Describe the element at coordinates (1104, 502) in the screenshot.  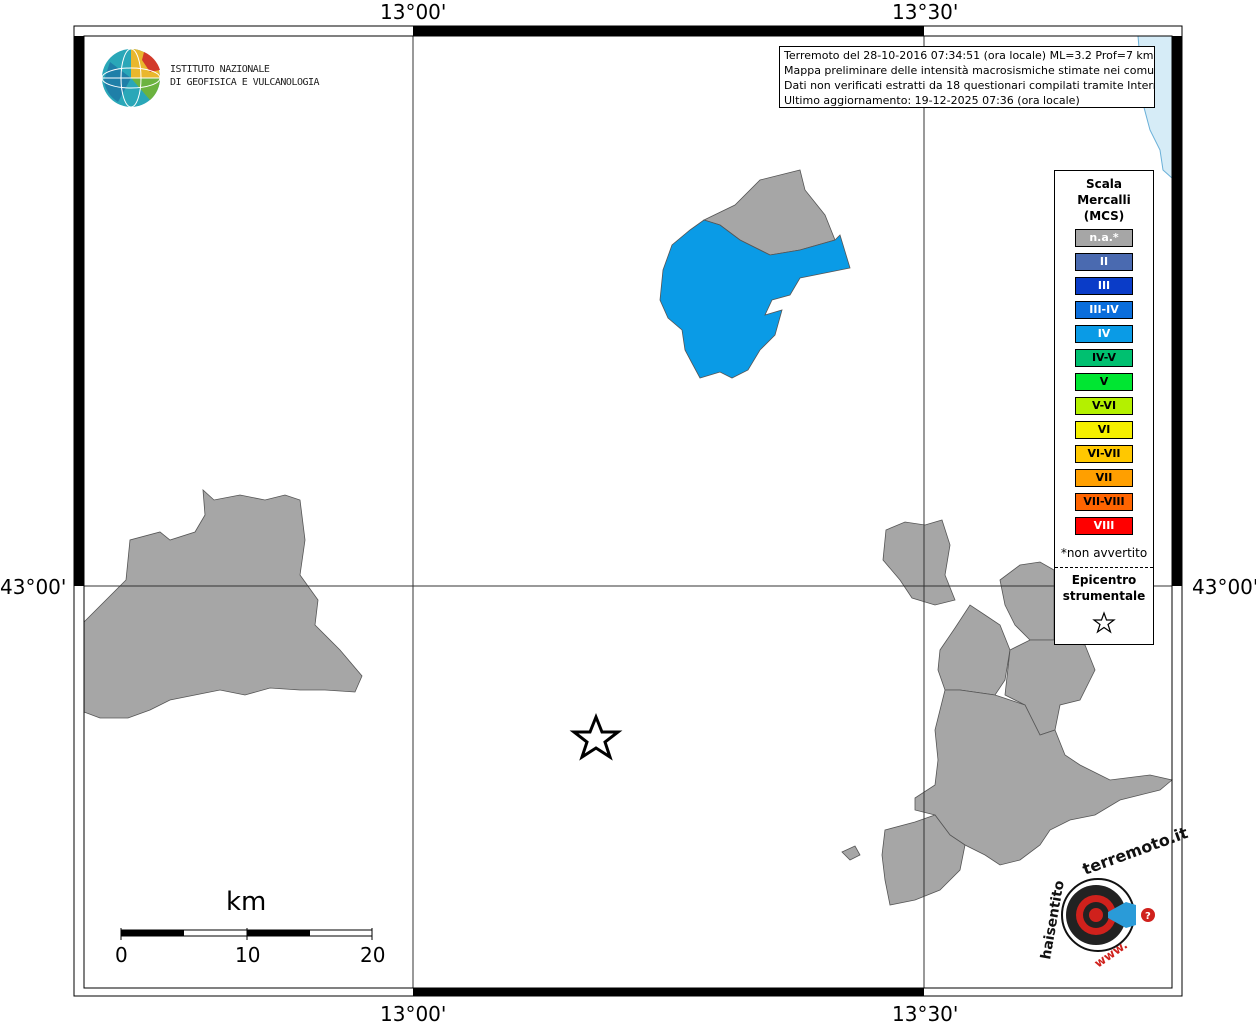
I see `legend-swatch: VII-VIII` at that location.